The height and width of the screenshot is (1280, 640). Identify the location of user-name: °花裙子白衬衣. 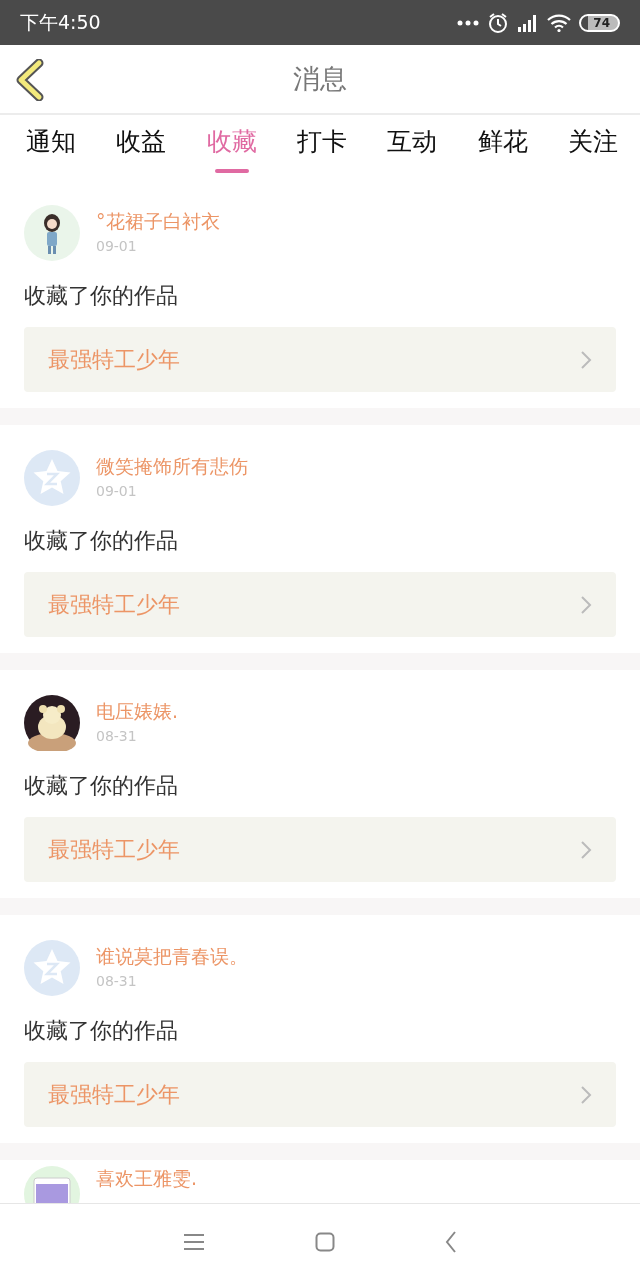
(158, 221).